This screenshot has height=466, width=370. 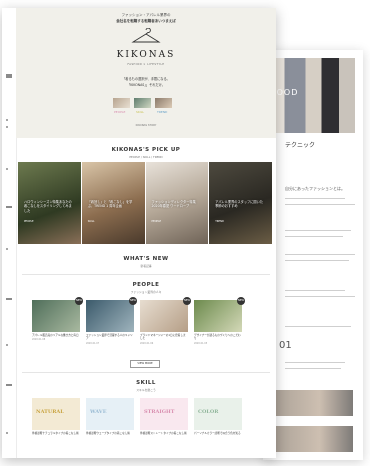 I want to click on whatsnew-subtitle: 新着記事, so click(x=146, y=266).